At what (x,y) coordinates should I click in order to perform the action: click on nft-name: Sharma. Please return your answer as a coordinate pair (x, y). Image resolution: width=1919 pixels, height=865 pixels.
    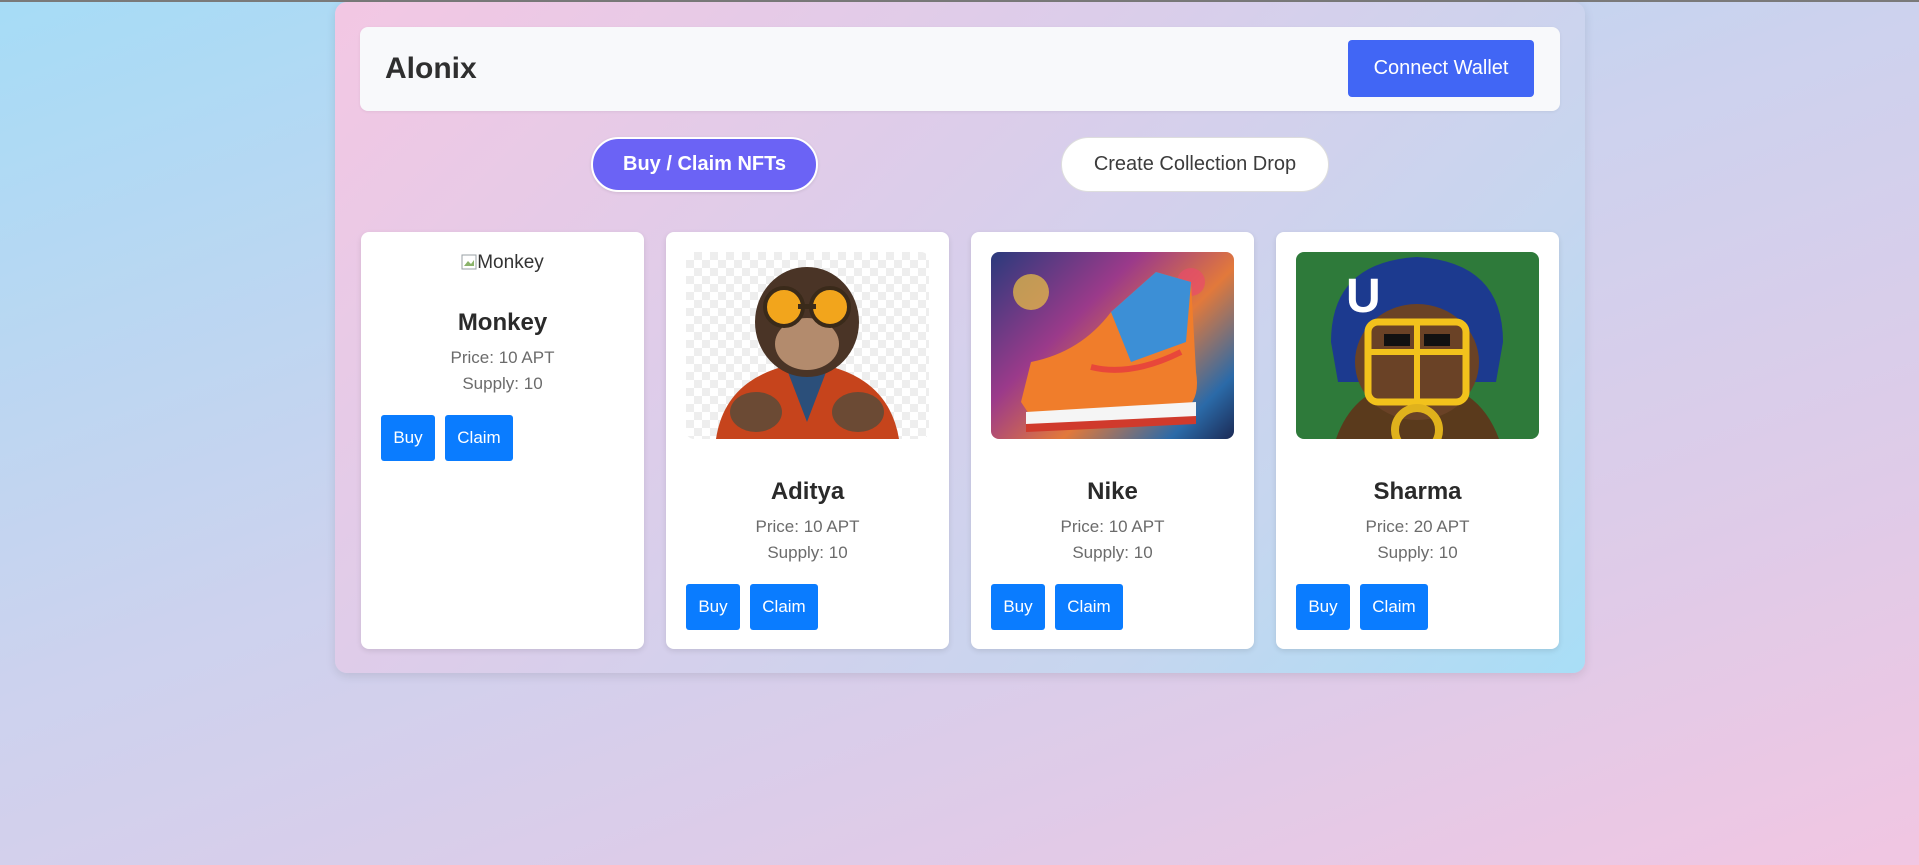
    Looking at the image, I should click on (1417, 491).